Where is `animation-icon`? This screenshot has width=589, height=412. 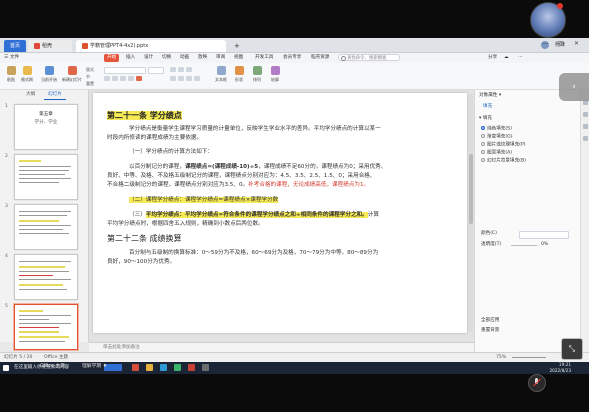 animation-icon is located at coordinates (585, 114).